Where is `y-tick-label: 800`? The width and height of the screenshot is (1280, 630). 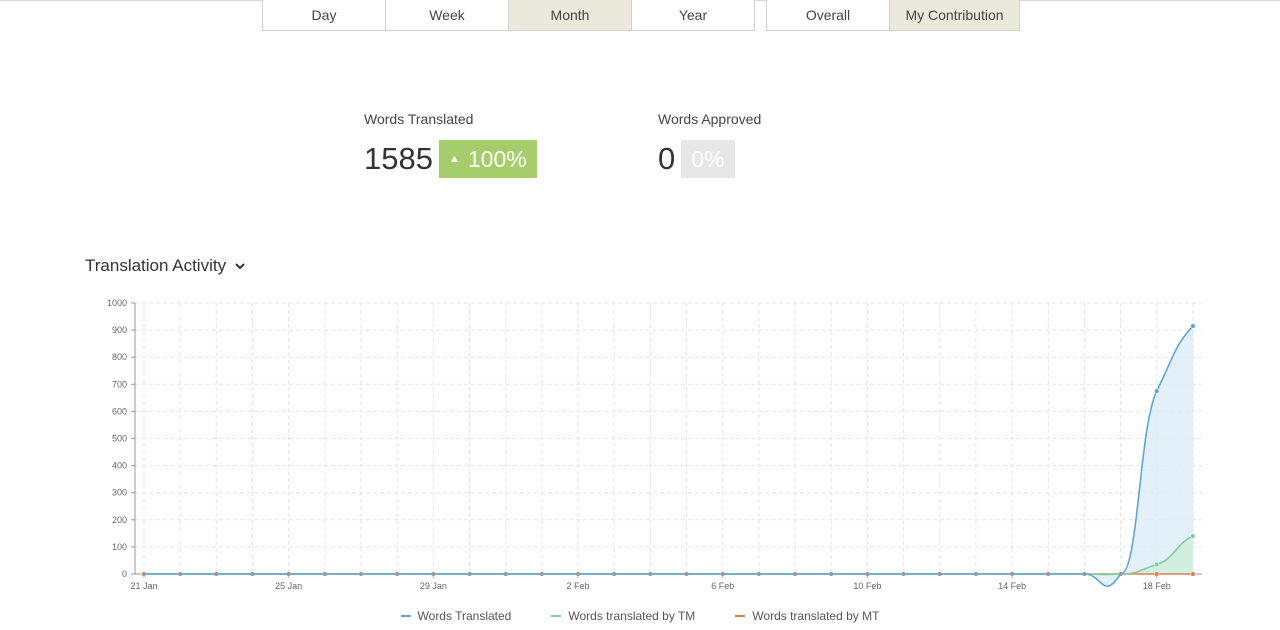 y-tick-label: 800 is located at coordinates (119, 357).